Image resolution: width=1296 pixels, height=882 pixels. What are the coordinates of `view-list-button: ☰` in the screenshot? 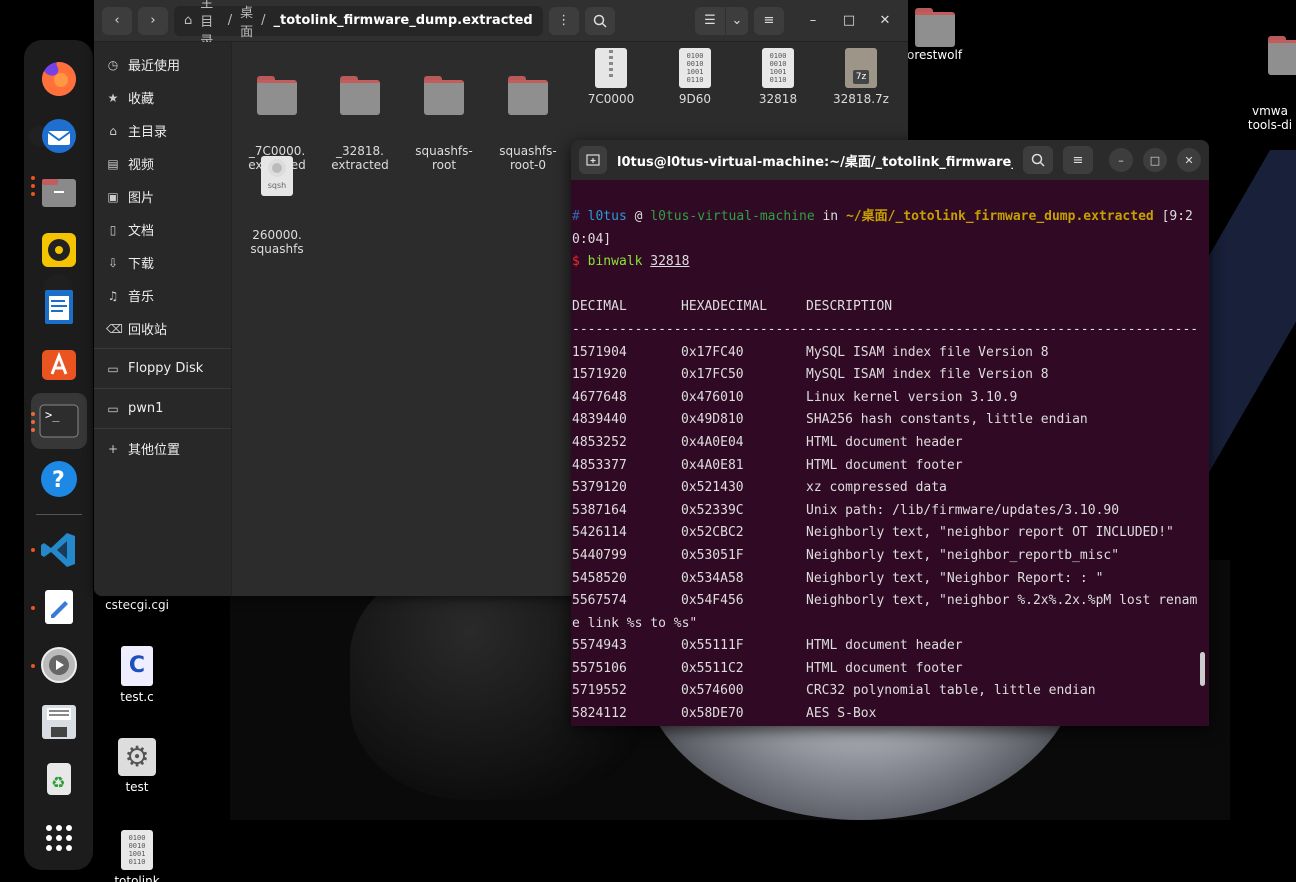 It's located at (710, 20).